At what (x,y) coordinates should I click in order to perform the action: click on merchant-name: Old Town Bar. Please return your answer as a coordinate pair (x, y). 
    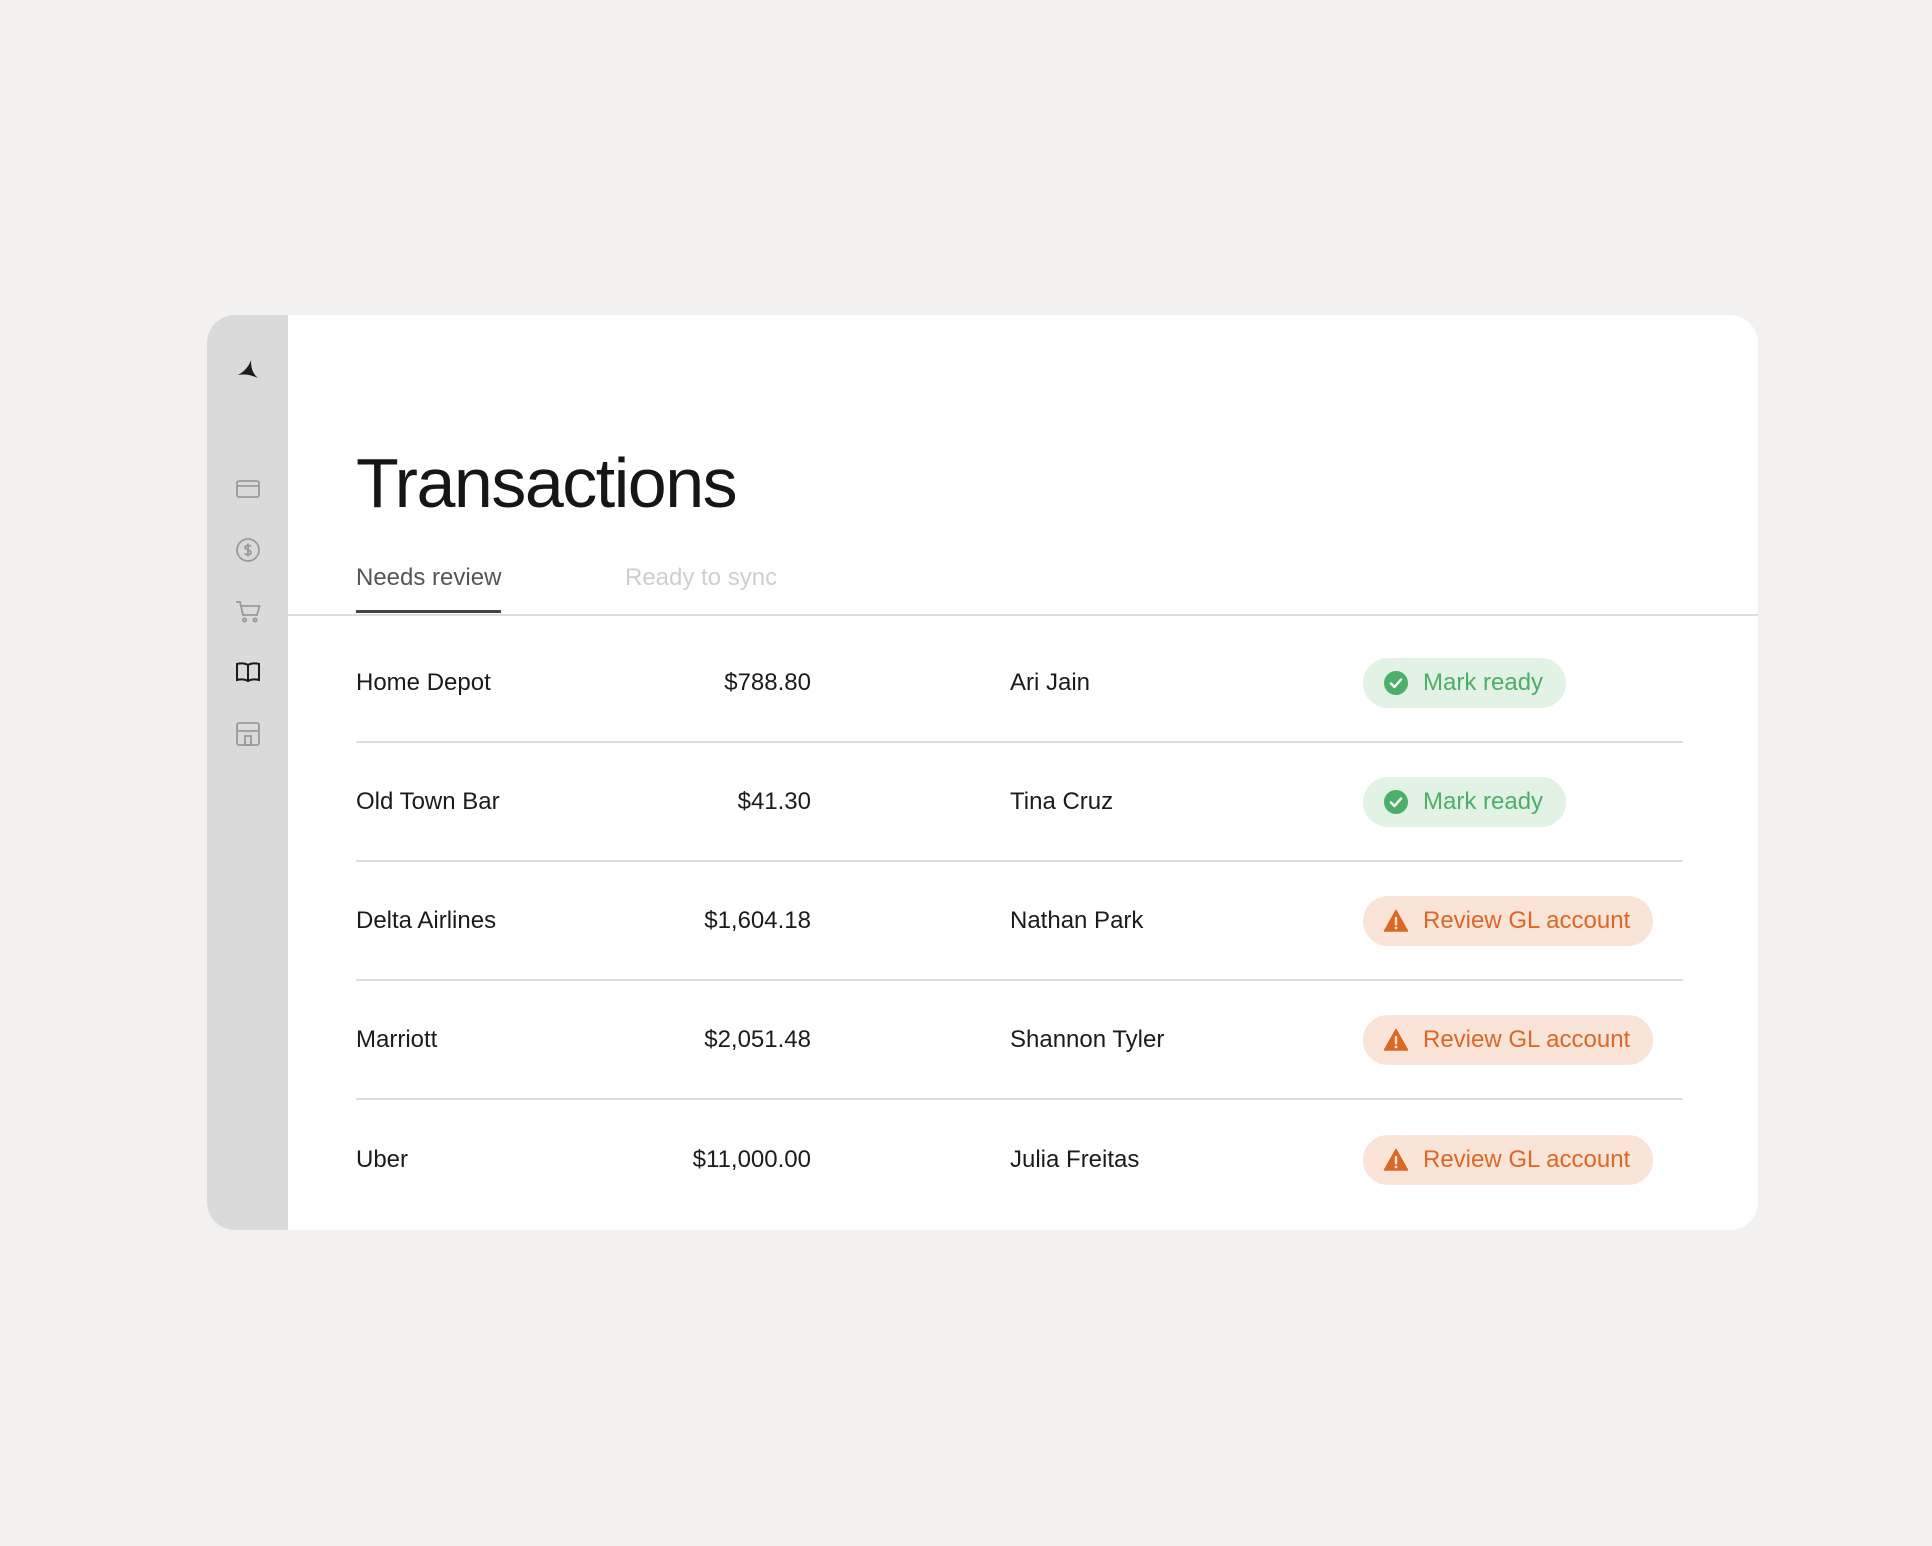
    Looking at the image, I should click on (428, 801).